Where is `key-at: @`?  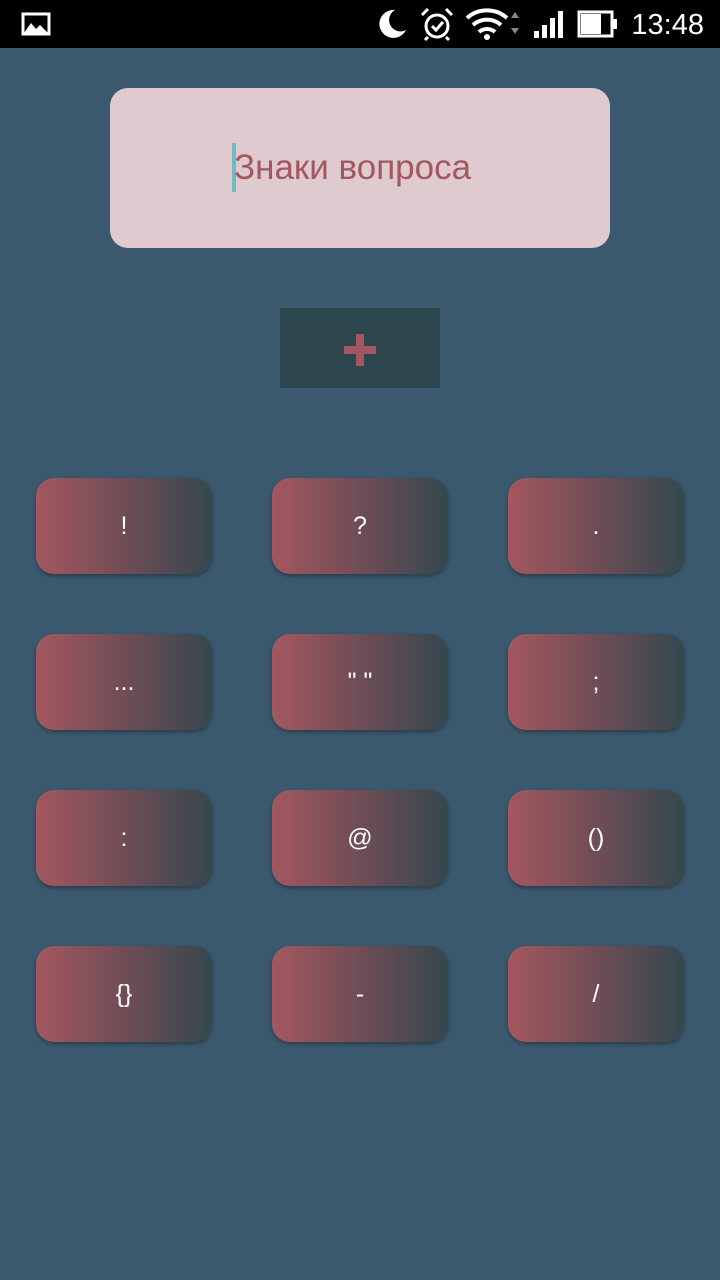 key-at: @ is located at coordinates (360, 838).